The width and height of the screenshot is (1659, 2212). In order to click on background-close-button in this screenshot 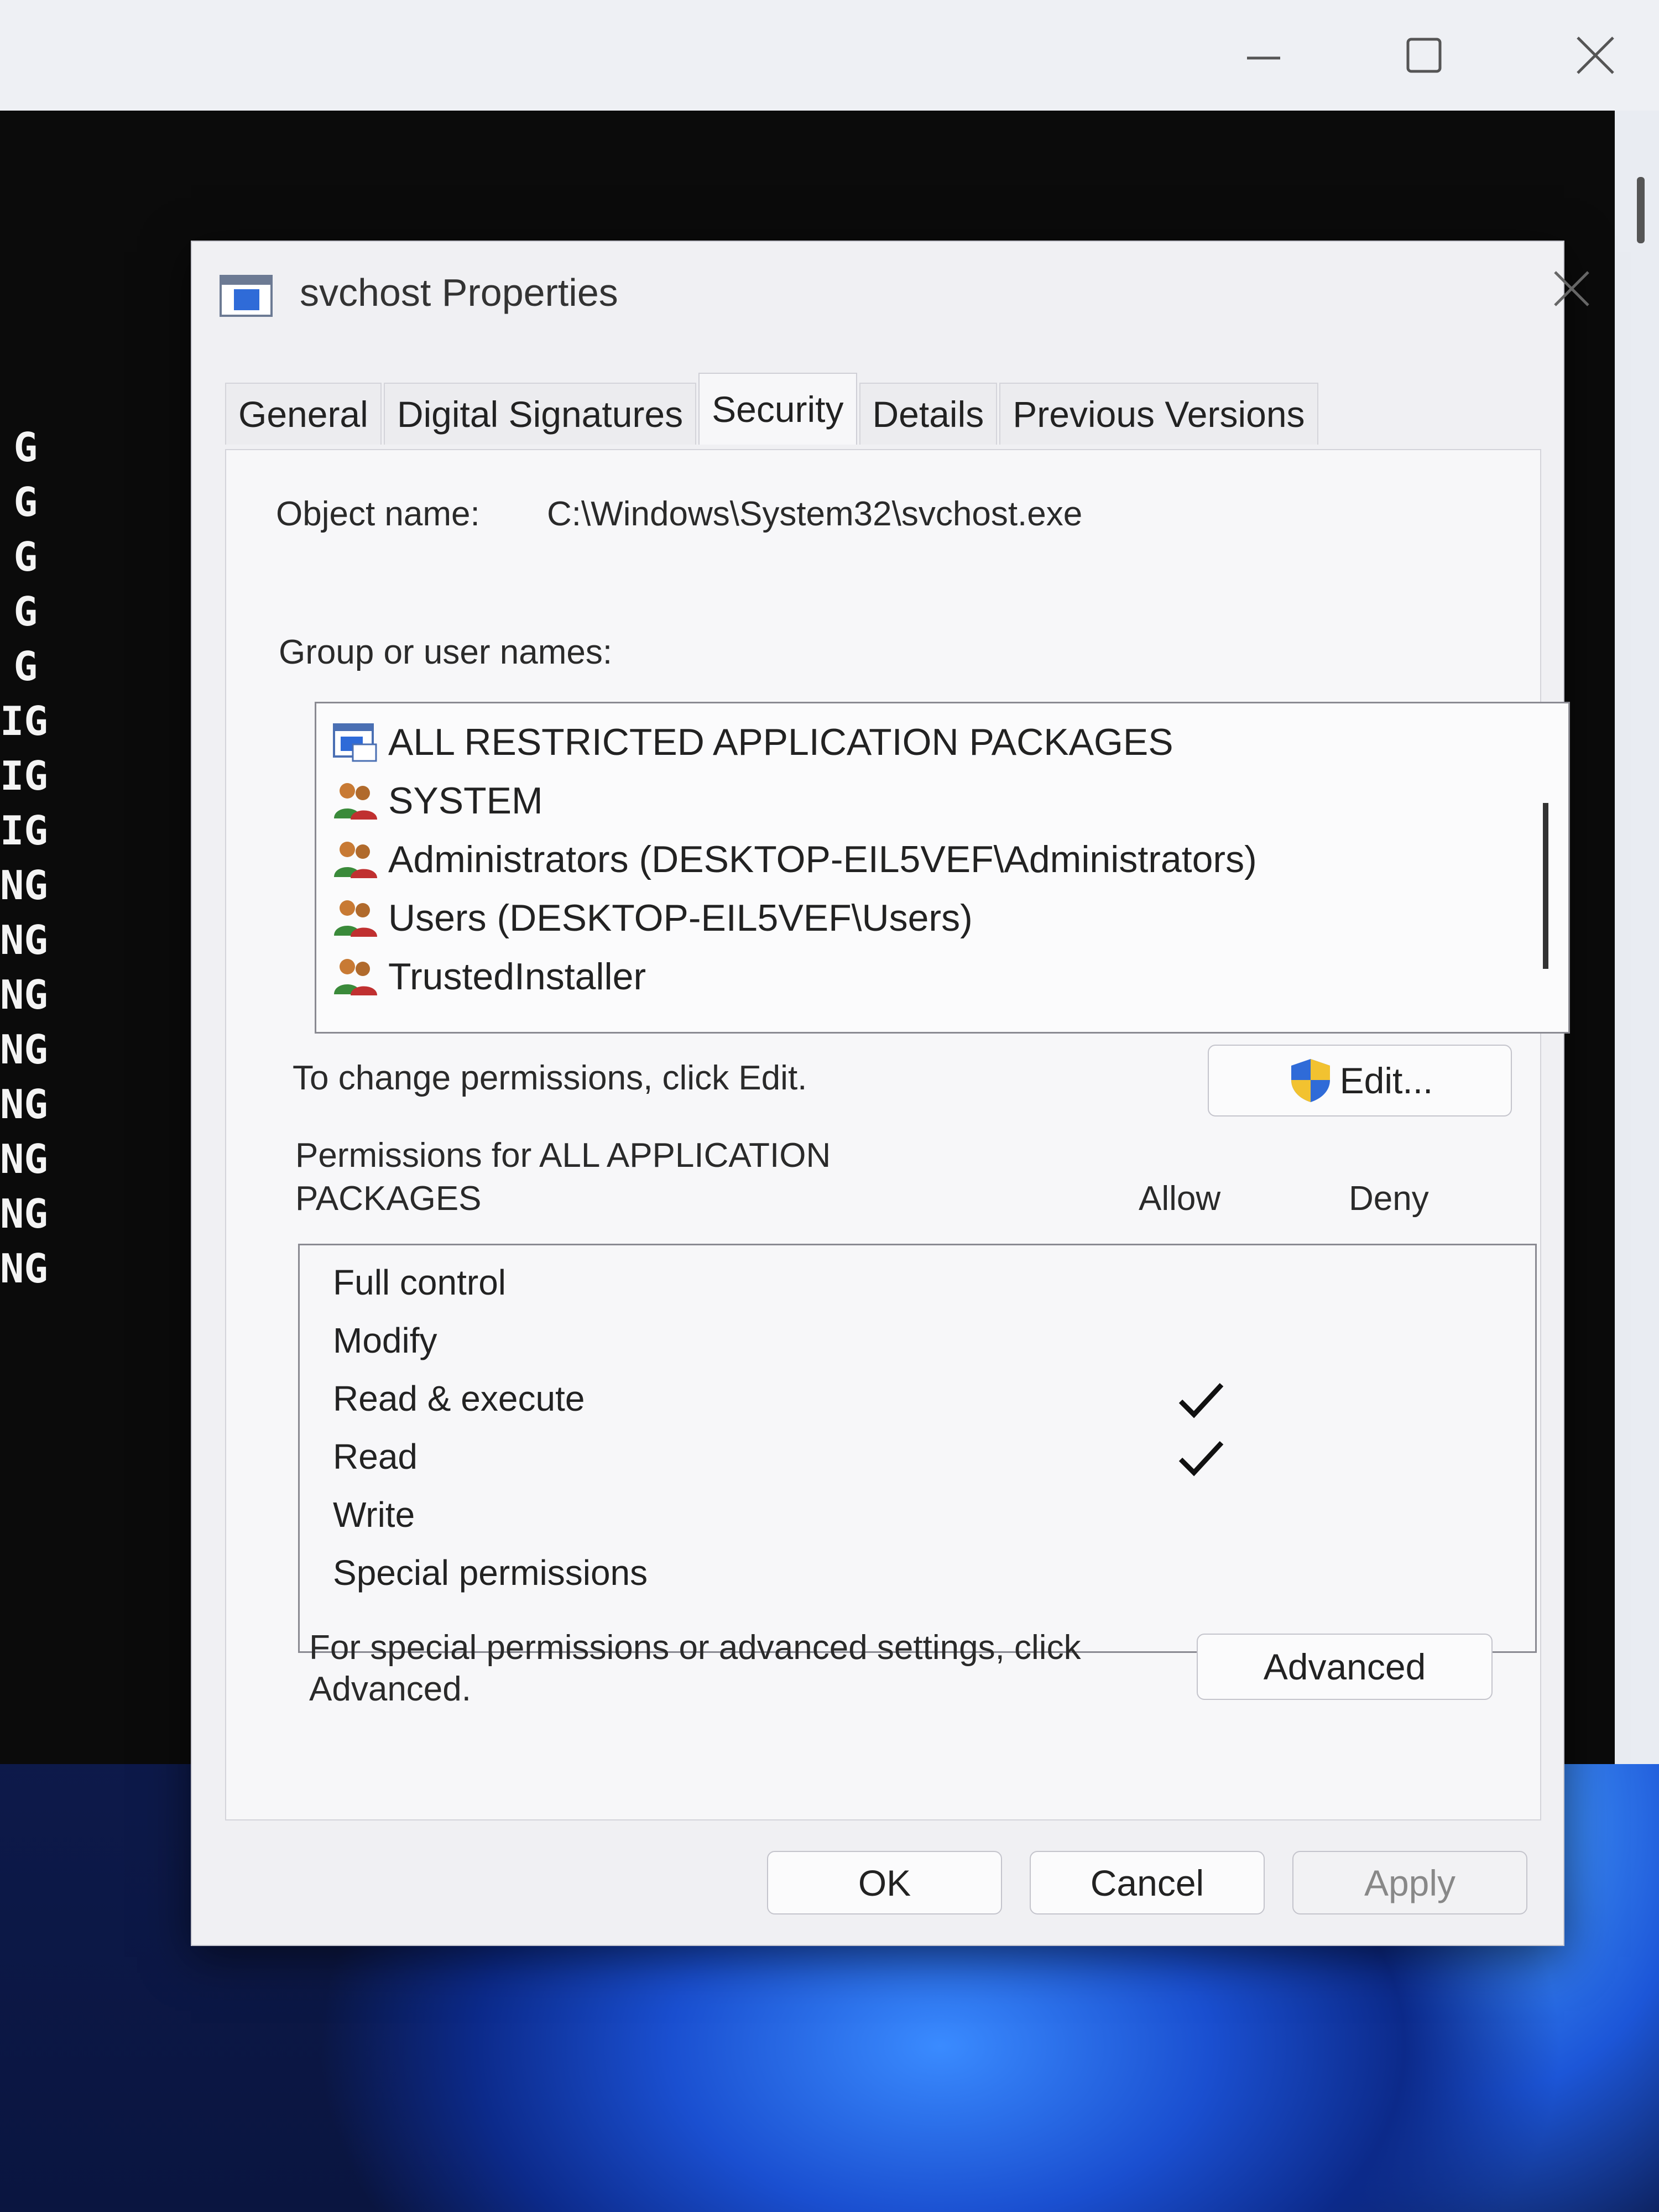, I will do `click(1595, 55)`.